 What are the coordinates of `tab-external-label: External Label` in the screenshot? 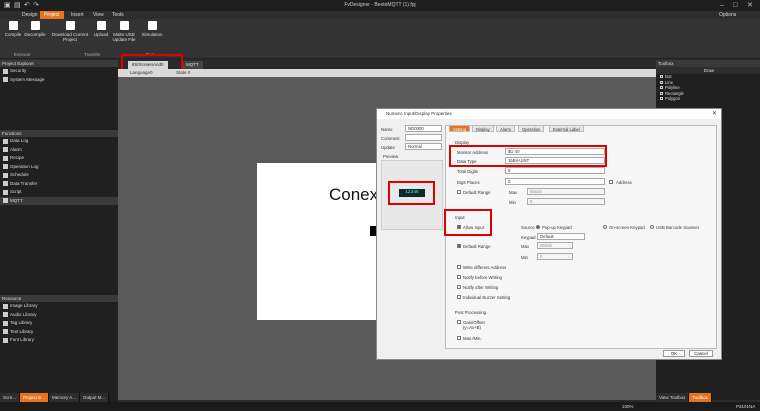 It's located at (566, 128).